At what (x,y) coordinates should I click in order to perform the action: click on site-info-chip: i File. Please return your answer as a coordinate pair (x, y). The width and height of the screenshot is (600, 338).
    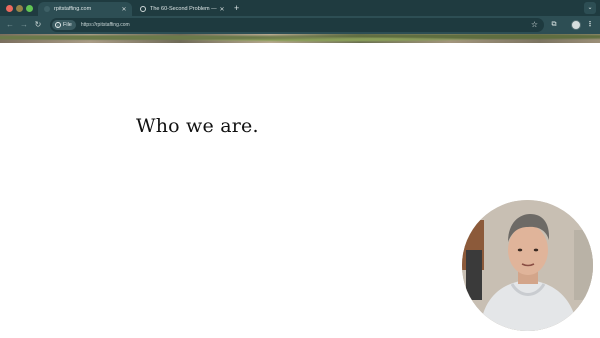
    Looking at the image, I should click on (64, 25).